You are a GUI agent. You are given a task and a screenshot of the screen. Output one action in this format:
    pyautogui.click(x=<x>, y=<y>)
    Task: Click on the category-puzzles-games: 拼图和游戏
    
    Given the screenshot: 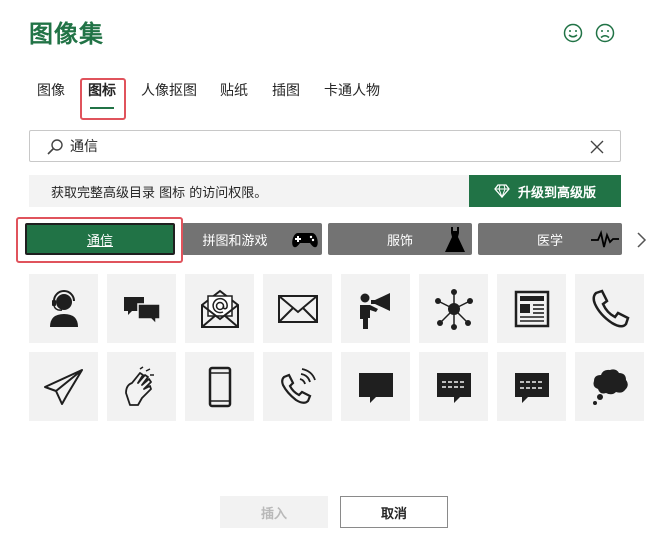 What is the action you would take?
    pyautogui.click(x=252, y=239)
    